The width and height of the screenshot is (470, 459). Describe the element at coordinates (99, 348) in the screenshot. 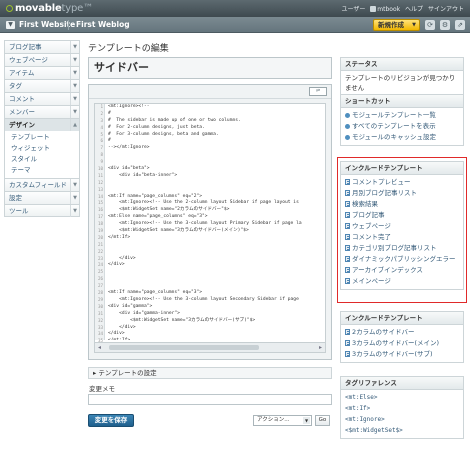

I see `scroll-left-icon: ◂` at that location.